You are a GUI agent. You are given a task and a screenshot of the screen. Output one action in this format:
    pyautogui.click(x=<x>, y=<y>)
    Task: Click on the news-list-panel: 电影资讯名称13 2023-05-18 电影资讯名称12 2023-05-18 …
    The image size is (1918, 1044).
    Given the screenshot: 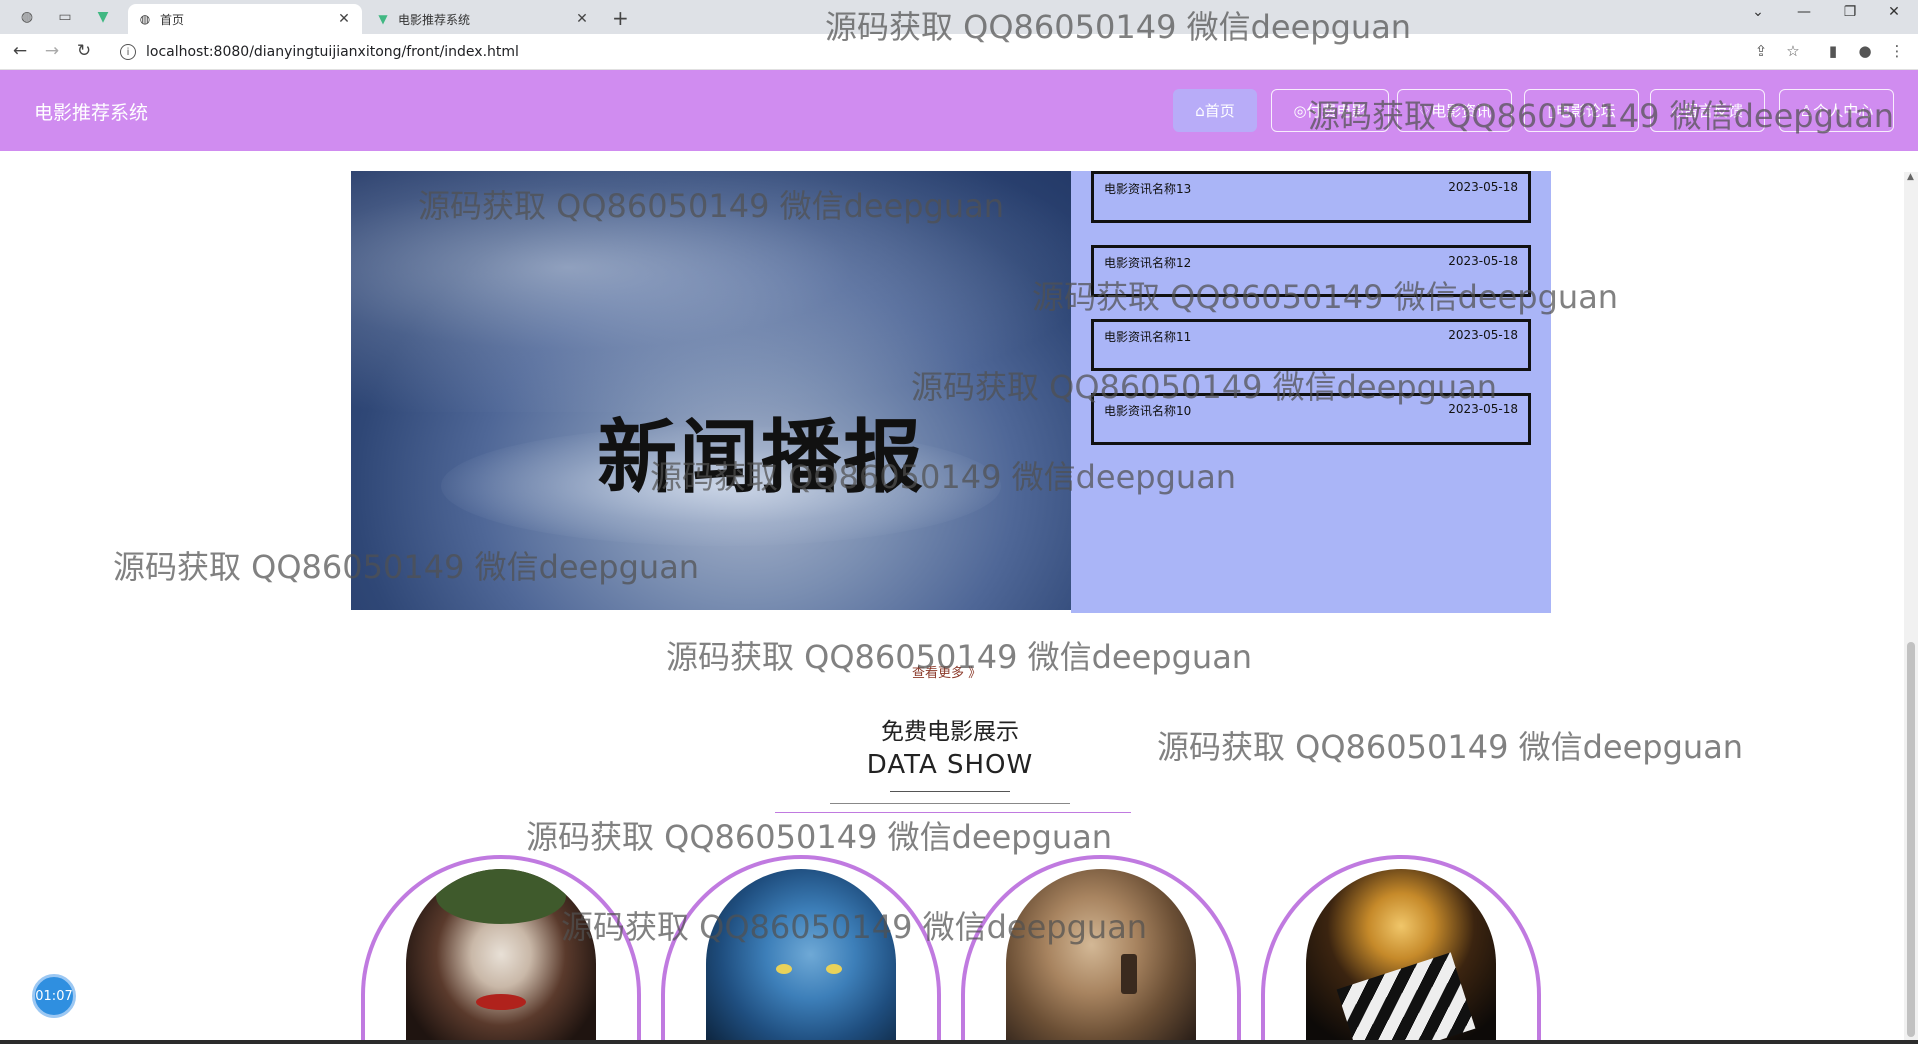 What is the action you would take?
    pyautogui.click(x=1311, y=392)
    